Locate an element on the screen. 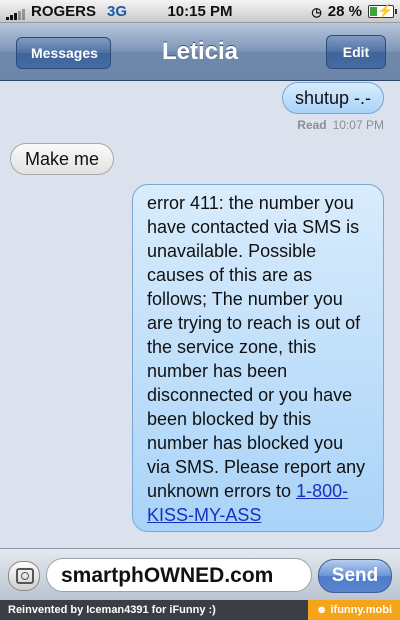 Image resolution: width=400 pixels, height=620 pixels. battery-percent: 28 % is located at coordinates (344, 11).